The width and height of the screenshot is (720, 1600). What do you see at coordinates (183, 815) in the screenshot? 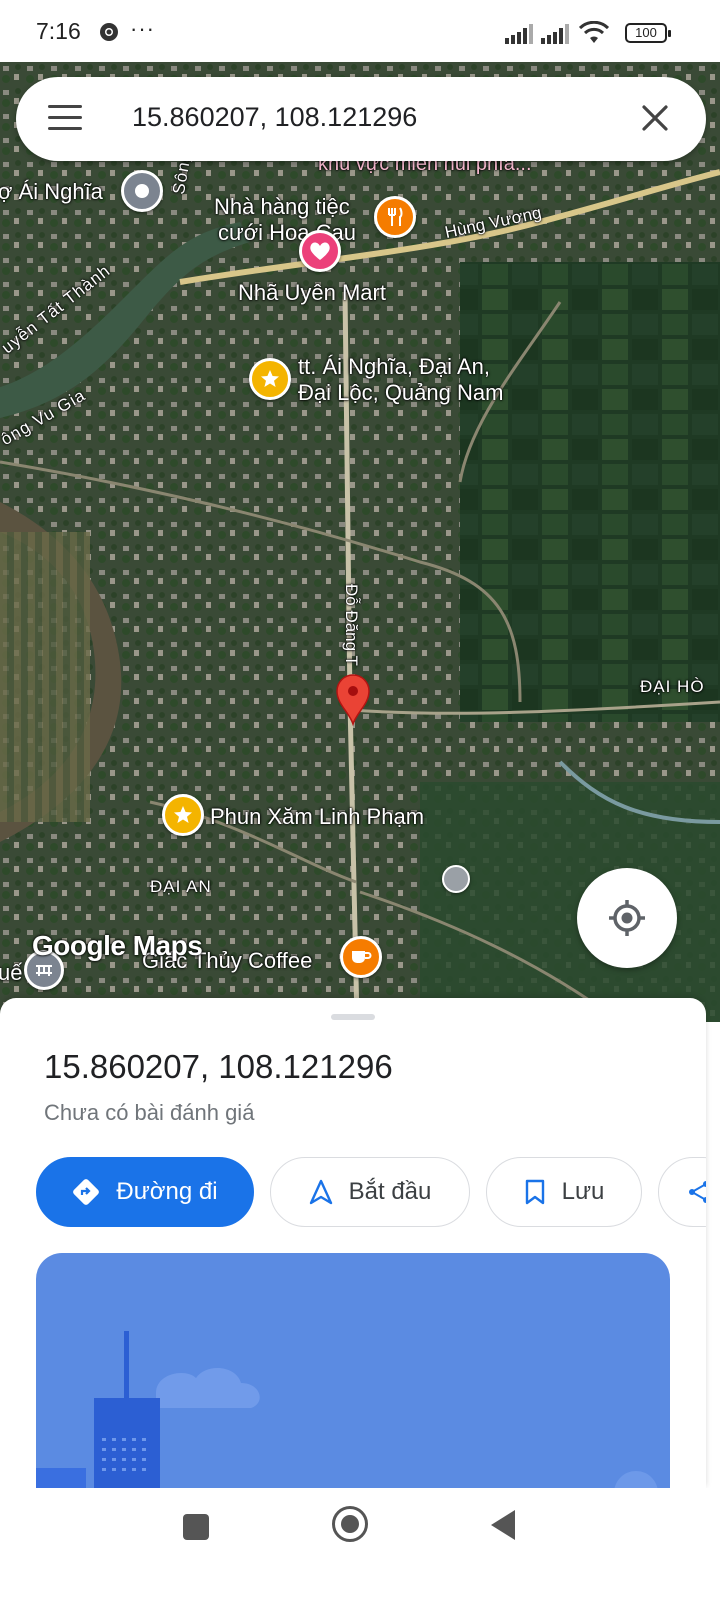
I see `tattoo-star-icon` at bounding box center [183, 815].